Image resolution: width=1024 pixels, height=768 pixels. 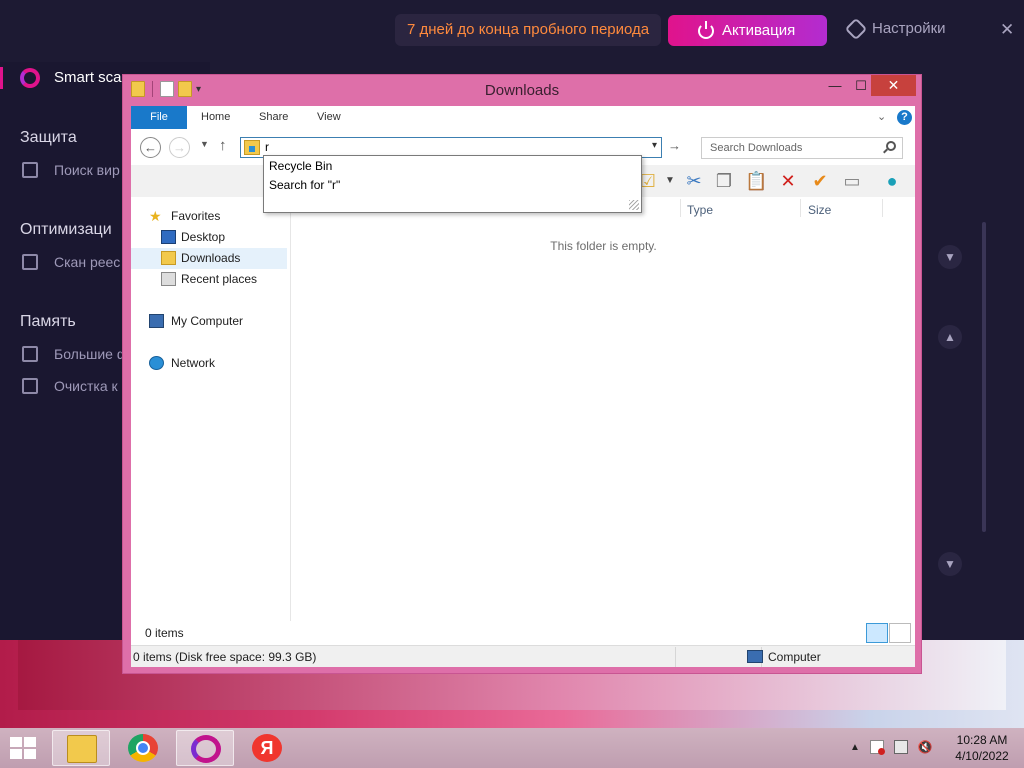 I want to click on paste-icon: 📋, so click(x=756, y=181).